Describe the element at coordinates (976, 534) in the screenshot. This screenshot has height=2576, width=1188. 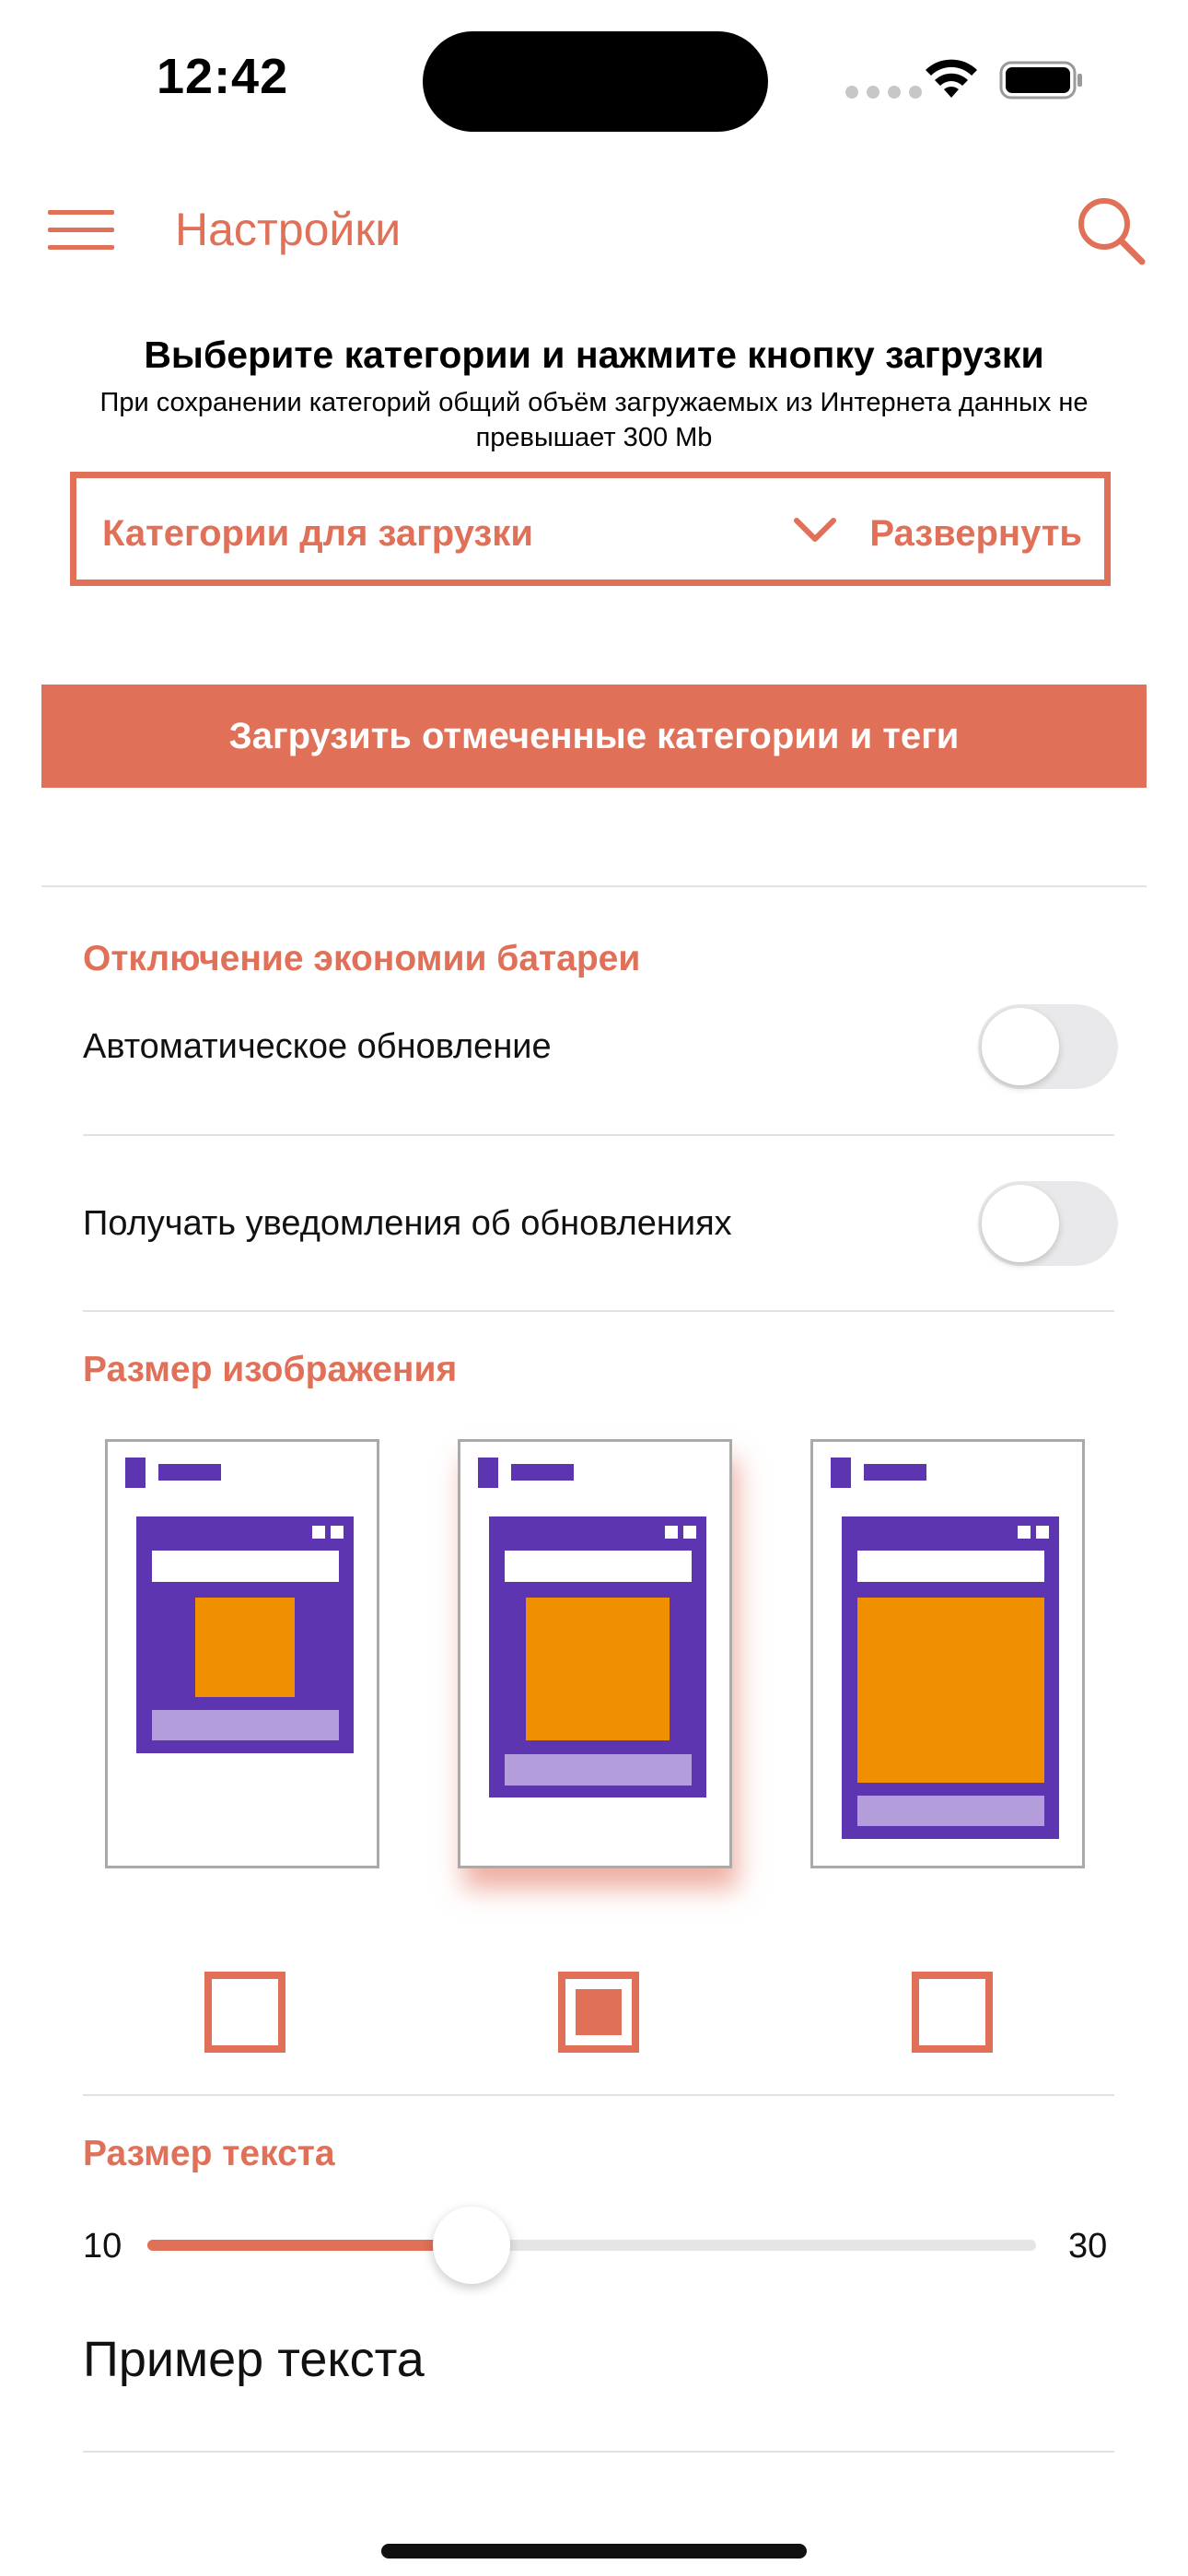
I see `expand-link: Развернуть` at that location.